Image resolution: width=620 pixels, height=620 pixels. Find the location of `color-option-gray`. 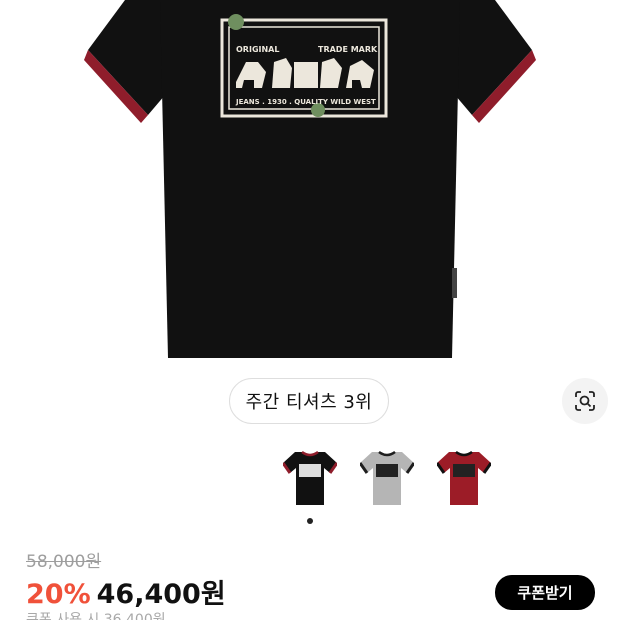

color-option-gray is located at coordinates (387, 478).